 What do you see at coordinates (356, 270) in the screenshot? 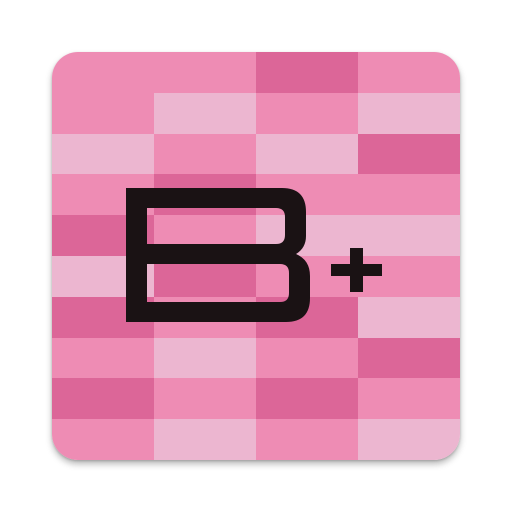
I see `plus-sign-icon` at bounding box center [356, 270].